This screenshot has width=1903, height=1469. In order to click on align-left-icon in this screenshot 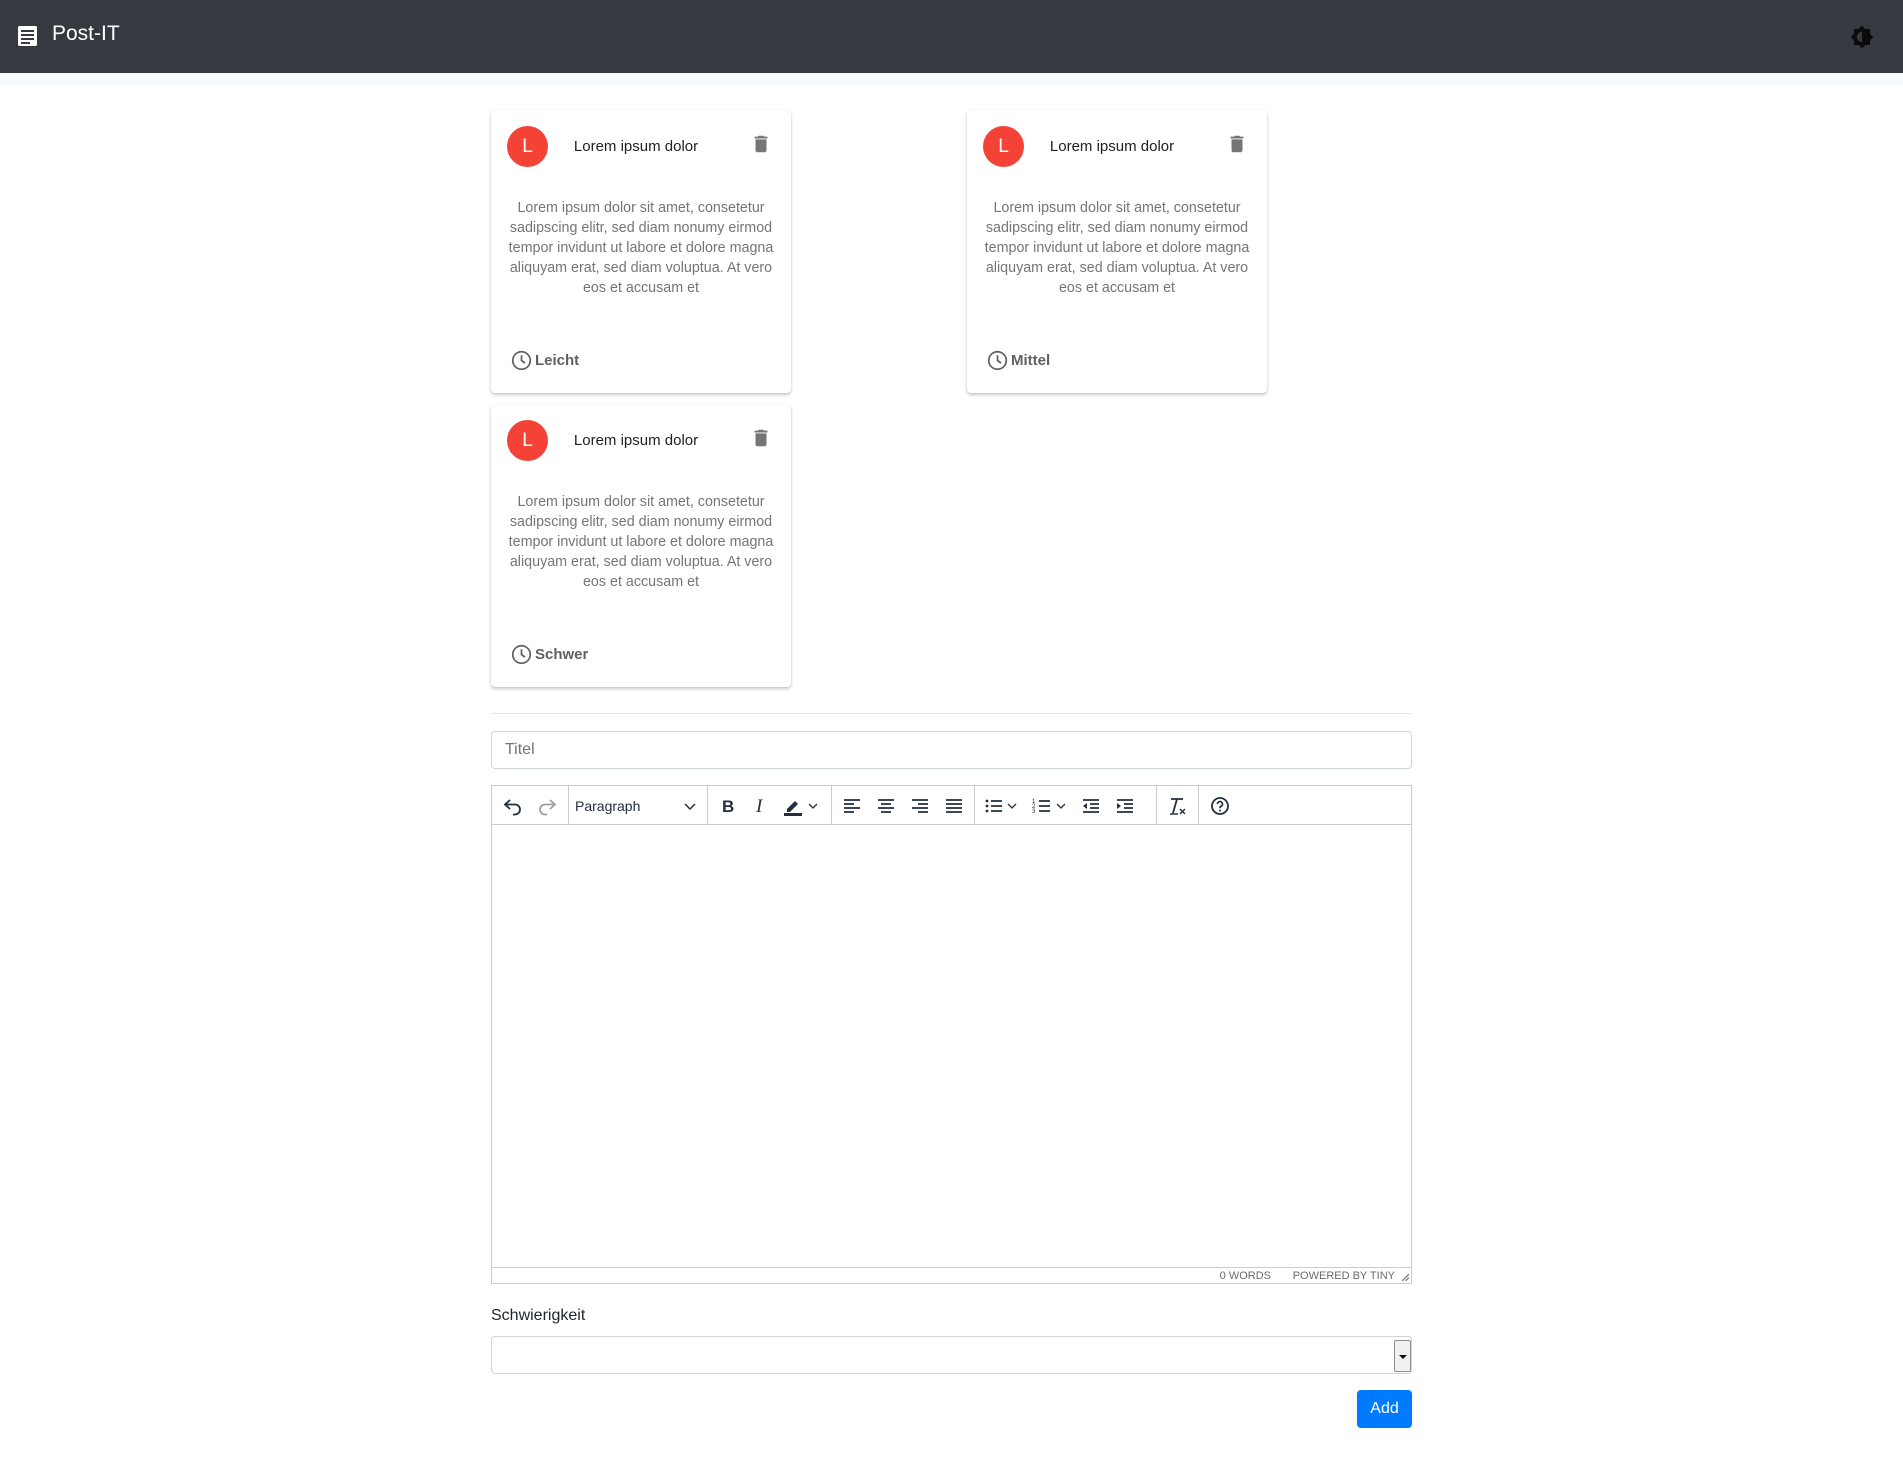, I will do `click(852, 806)`.